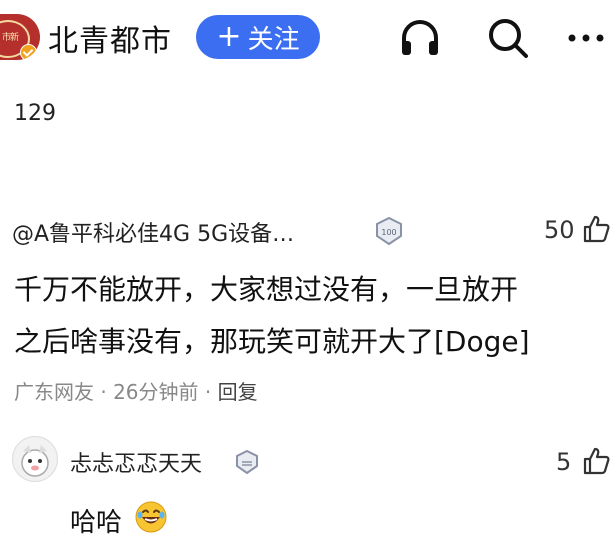  I want to click on more-icon, so click(589, 38).